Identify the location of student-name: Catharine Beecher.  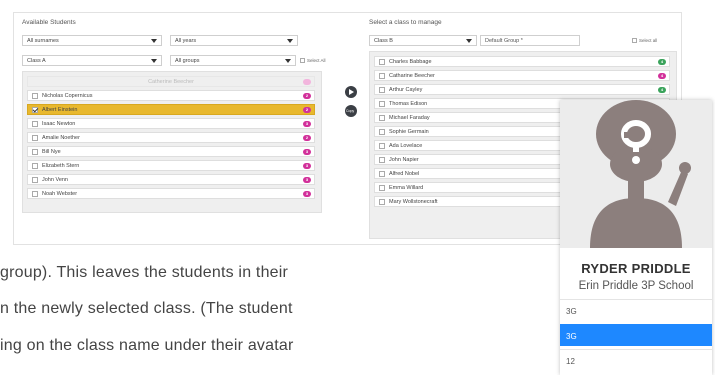
(412, 75).